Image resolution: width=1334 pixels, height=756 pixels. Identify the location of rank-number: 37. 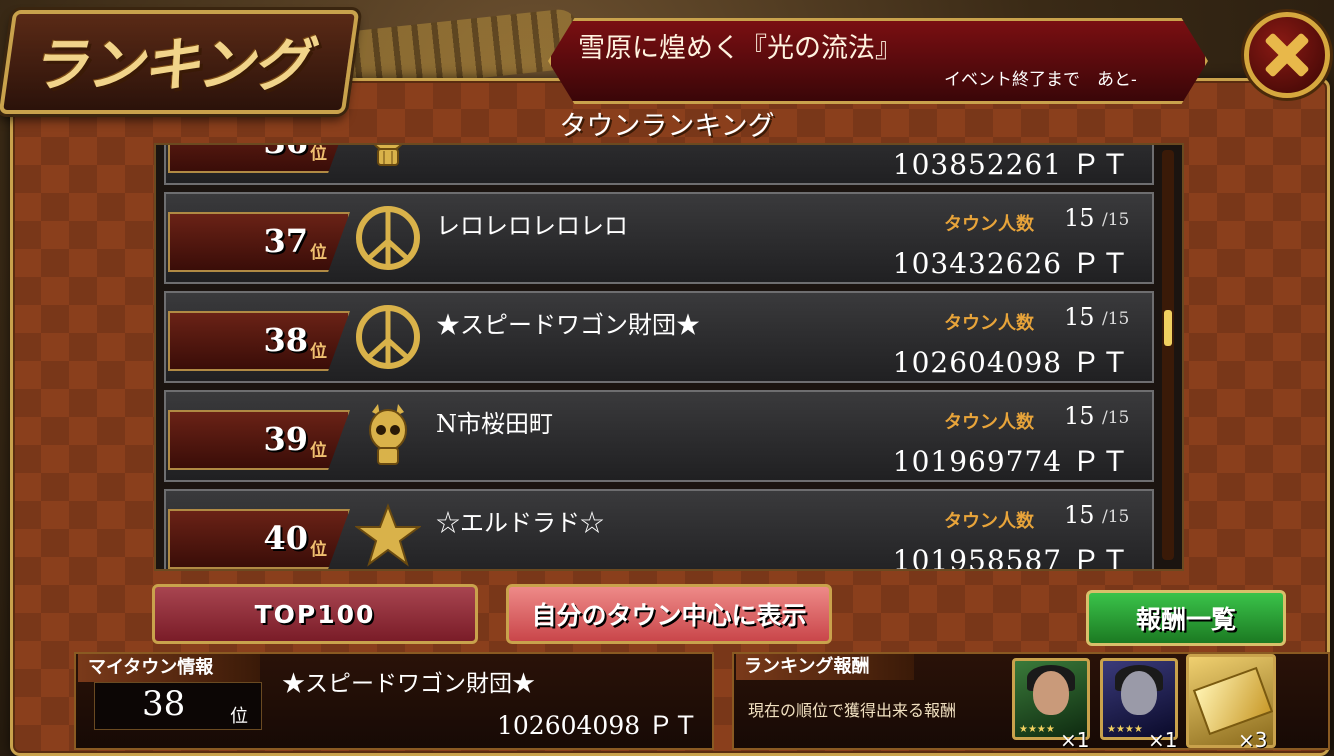
(285, 241).